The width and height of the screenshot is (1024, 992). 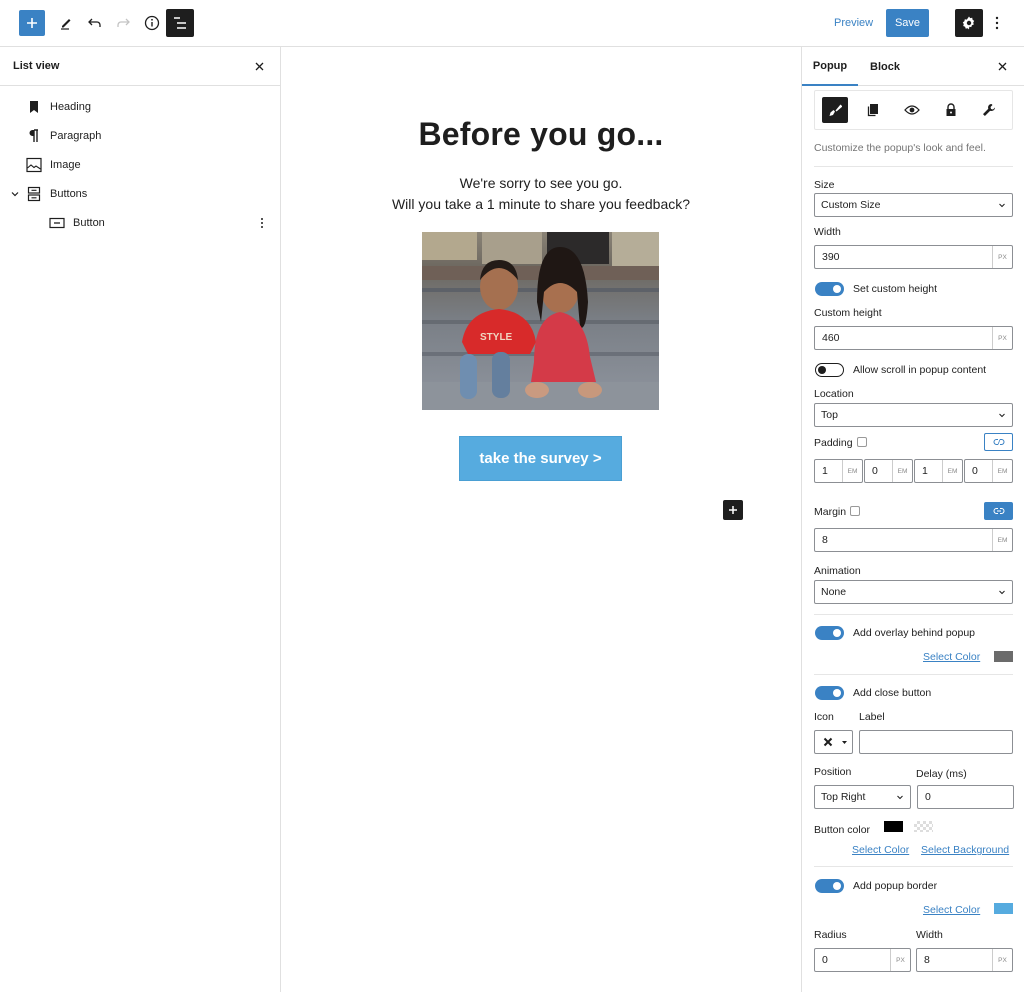 I want to click on style-tab, so click(x=835, y=110).